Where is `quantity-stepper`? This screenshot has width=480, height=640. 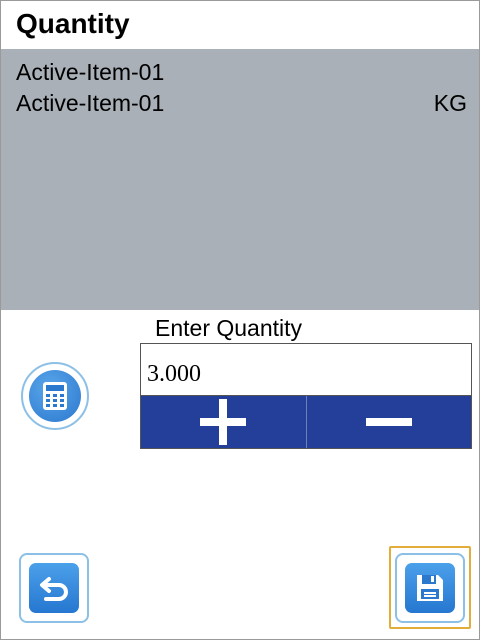 quantity-stepper is located at coordinates (306, 422).